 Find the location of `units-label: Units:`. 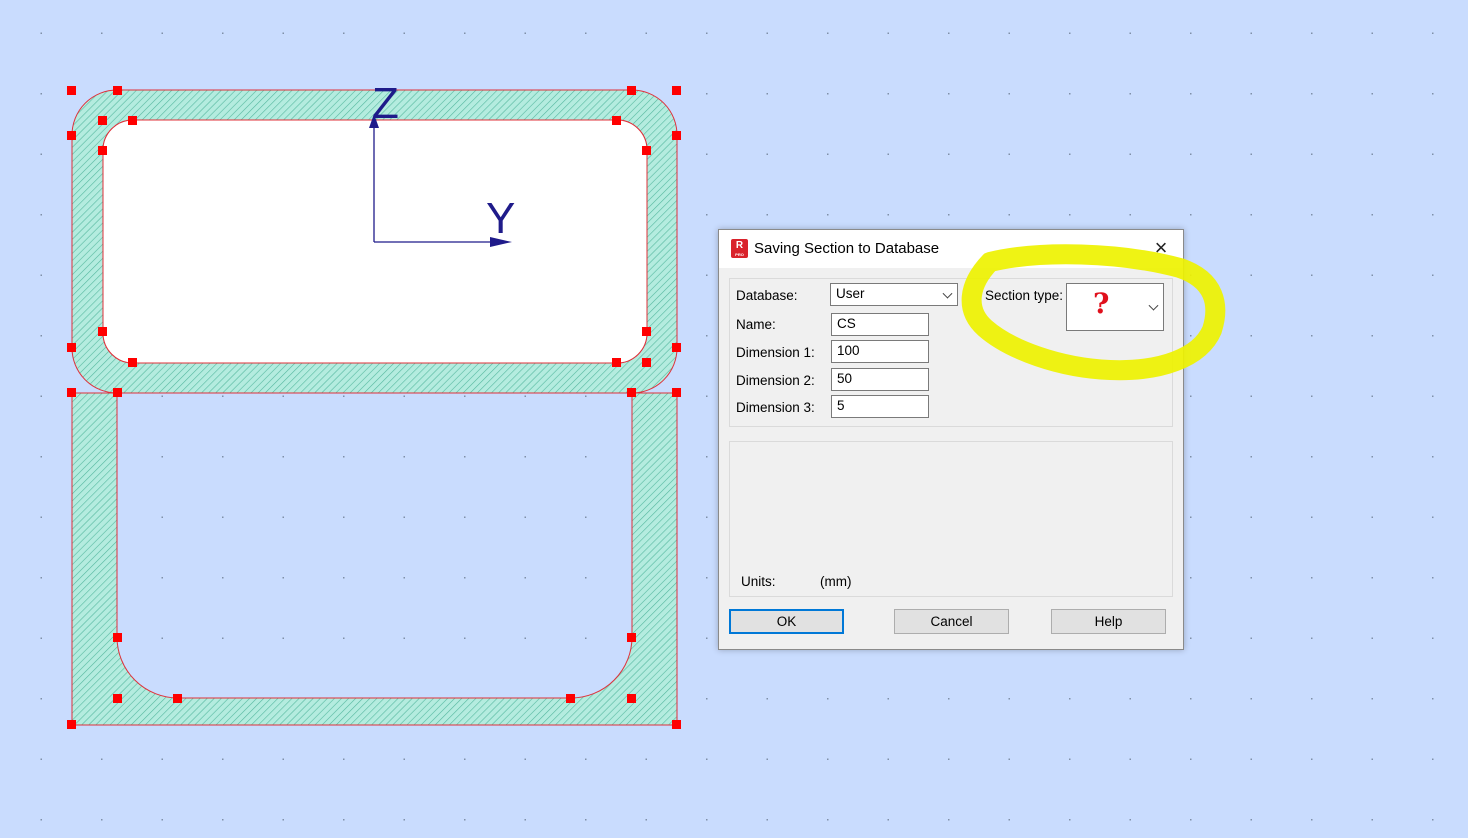

units-label: Units: is located at coordinates (758, 581).